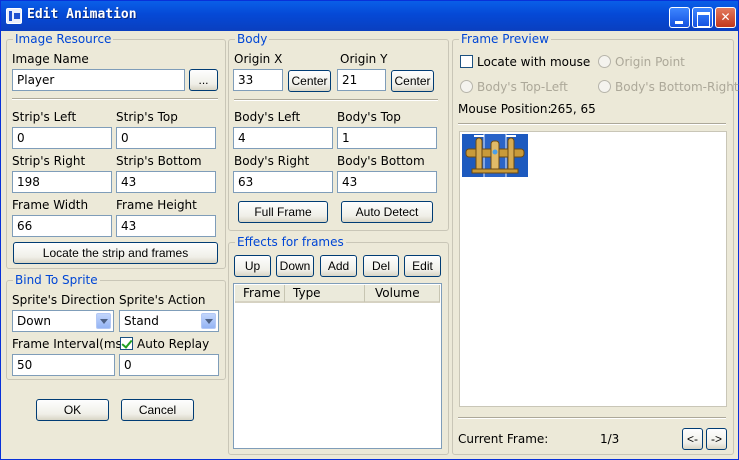 The image size is (739, 460). What do you see at coordinates (325, 293) in the screenshot?
I see `column-header-type: Type` at bounding box center [325, 293].